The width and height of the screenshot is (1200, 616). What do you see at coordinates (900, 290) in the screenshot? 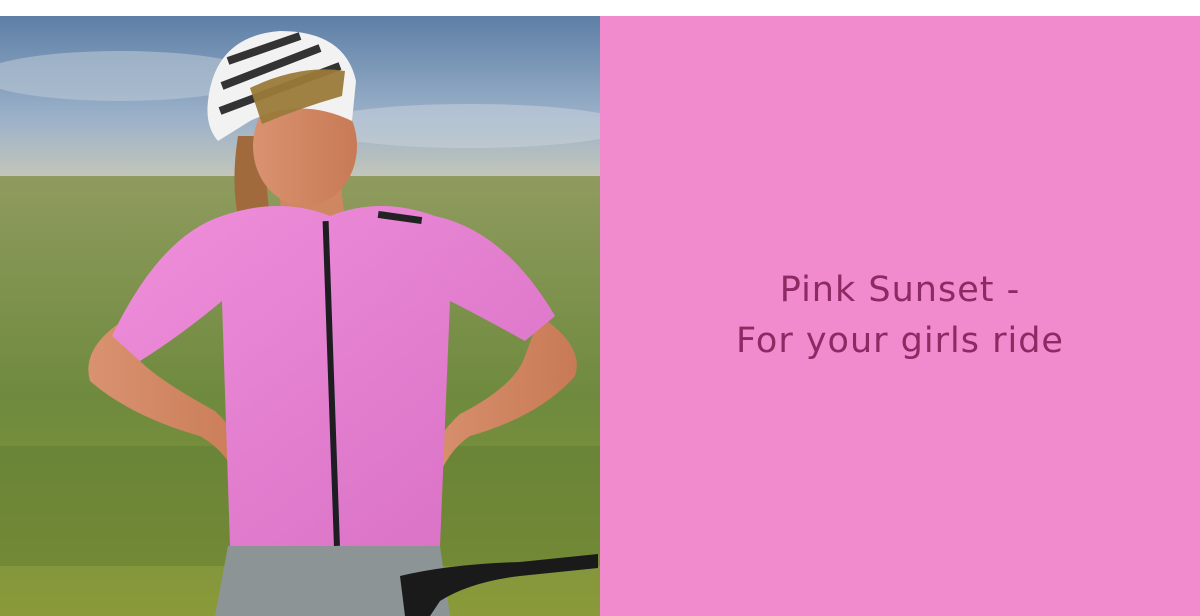
I see `headline-line-1: Pink Sunset -` at bounding box center [900, 290].